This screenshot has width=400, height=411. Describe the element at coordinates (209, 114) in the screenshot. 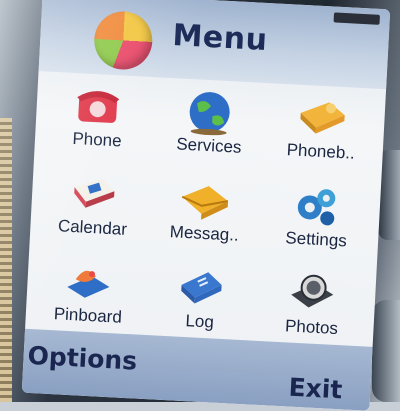

I see `globe-icon` at that location.